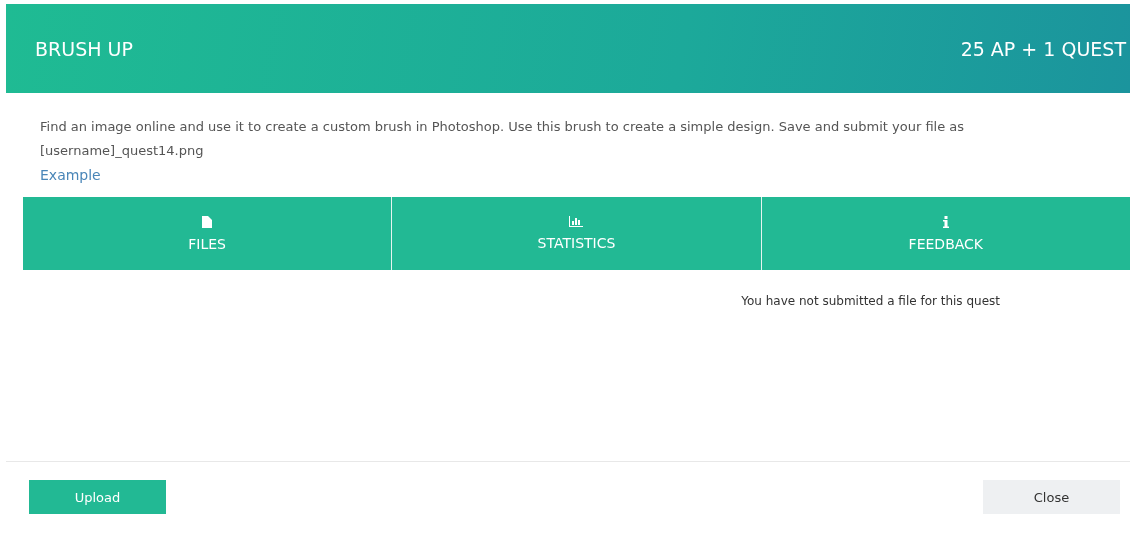 The image size is (1130, 560). I want to click on quest-description: Find an image online and use it to create a custom brush in Photoshop. Use this brush to create a simple design. Save and submit your file as [username]_quest14.png, so click(503, 139).